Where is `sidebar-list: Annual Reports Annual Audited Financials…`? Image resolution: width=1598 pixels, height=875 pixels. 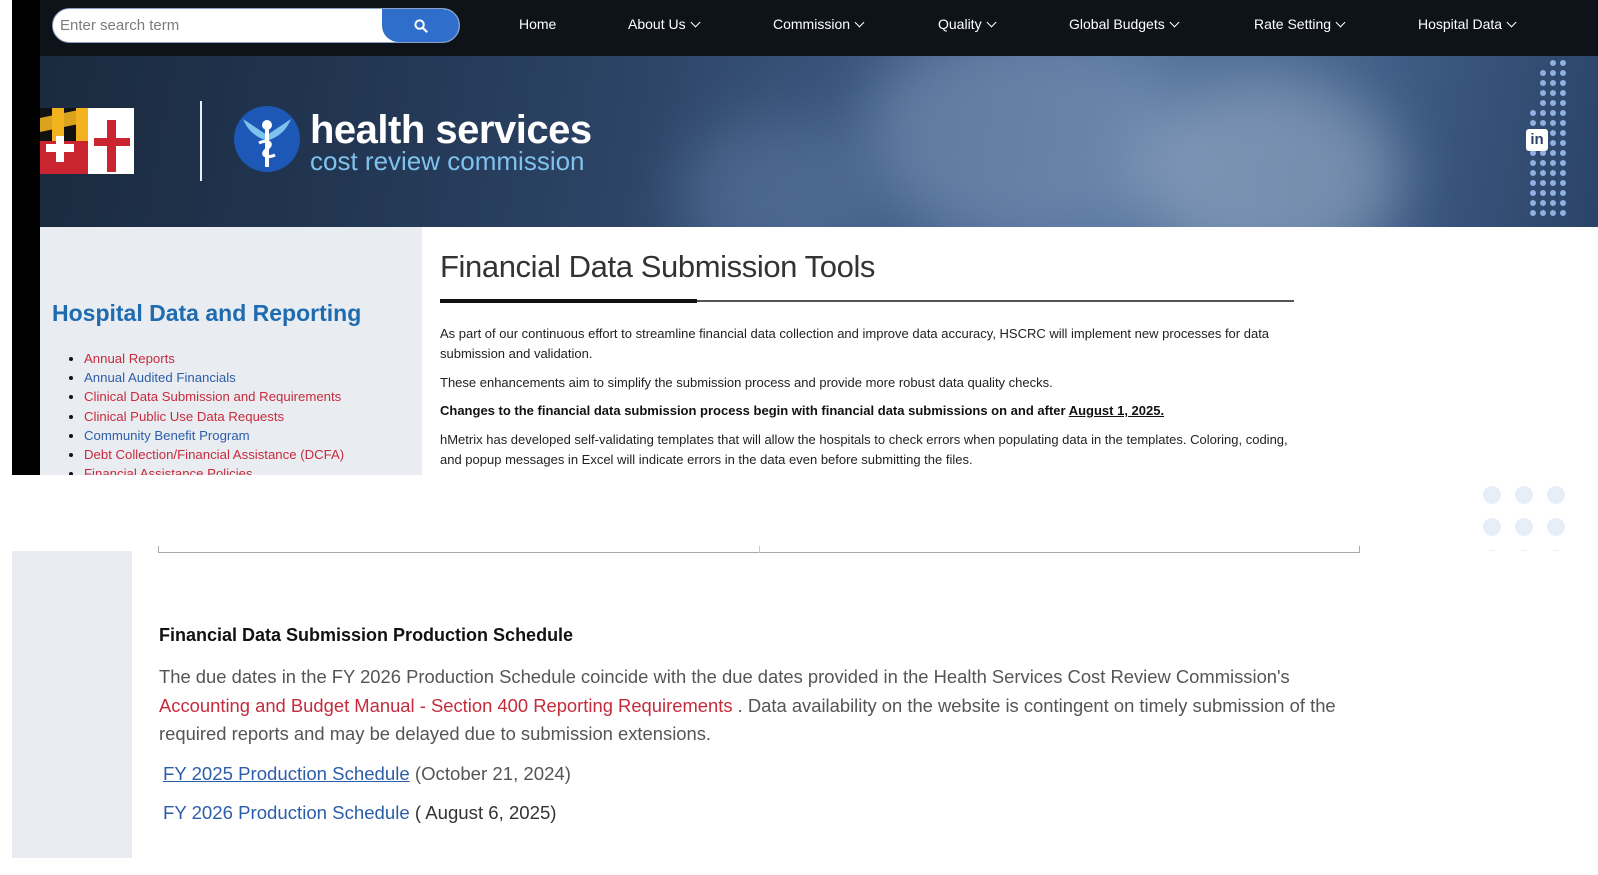 sidebar-list: Annual Reports Annual Audited Financials… is located at coordinates (206, 412).